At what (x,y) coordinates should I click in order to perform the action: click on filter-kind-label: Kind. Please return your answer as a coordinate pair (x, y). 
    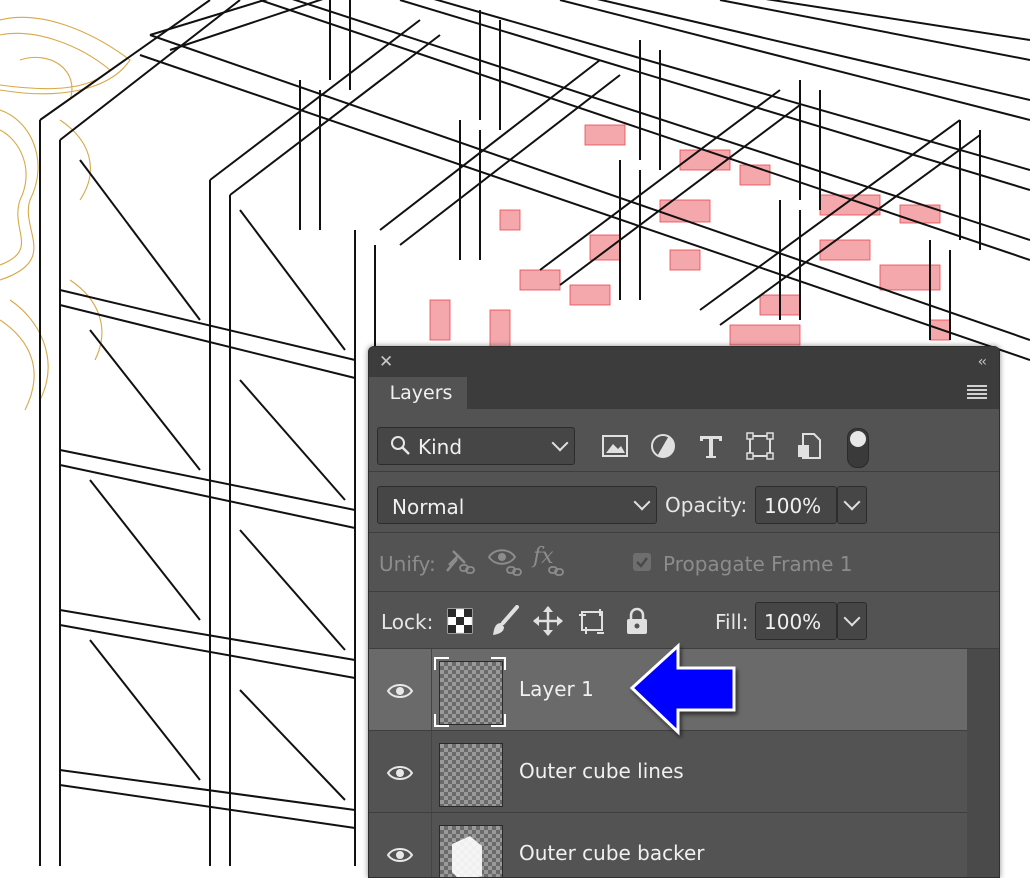
    Looking at the image, I should click on (440, 447).